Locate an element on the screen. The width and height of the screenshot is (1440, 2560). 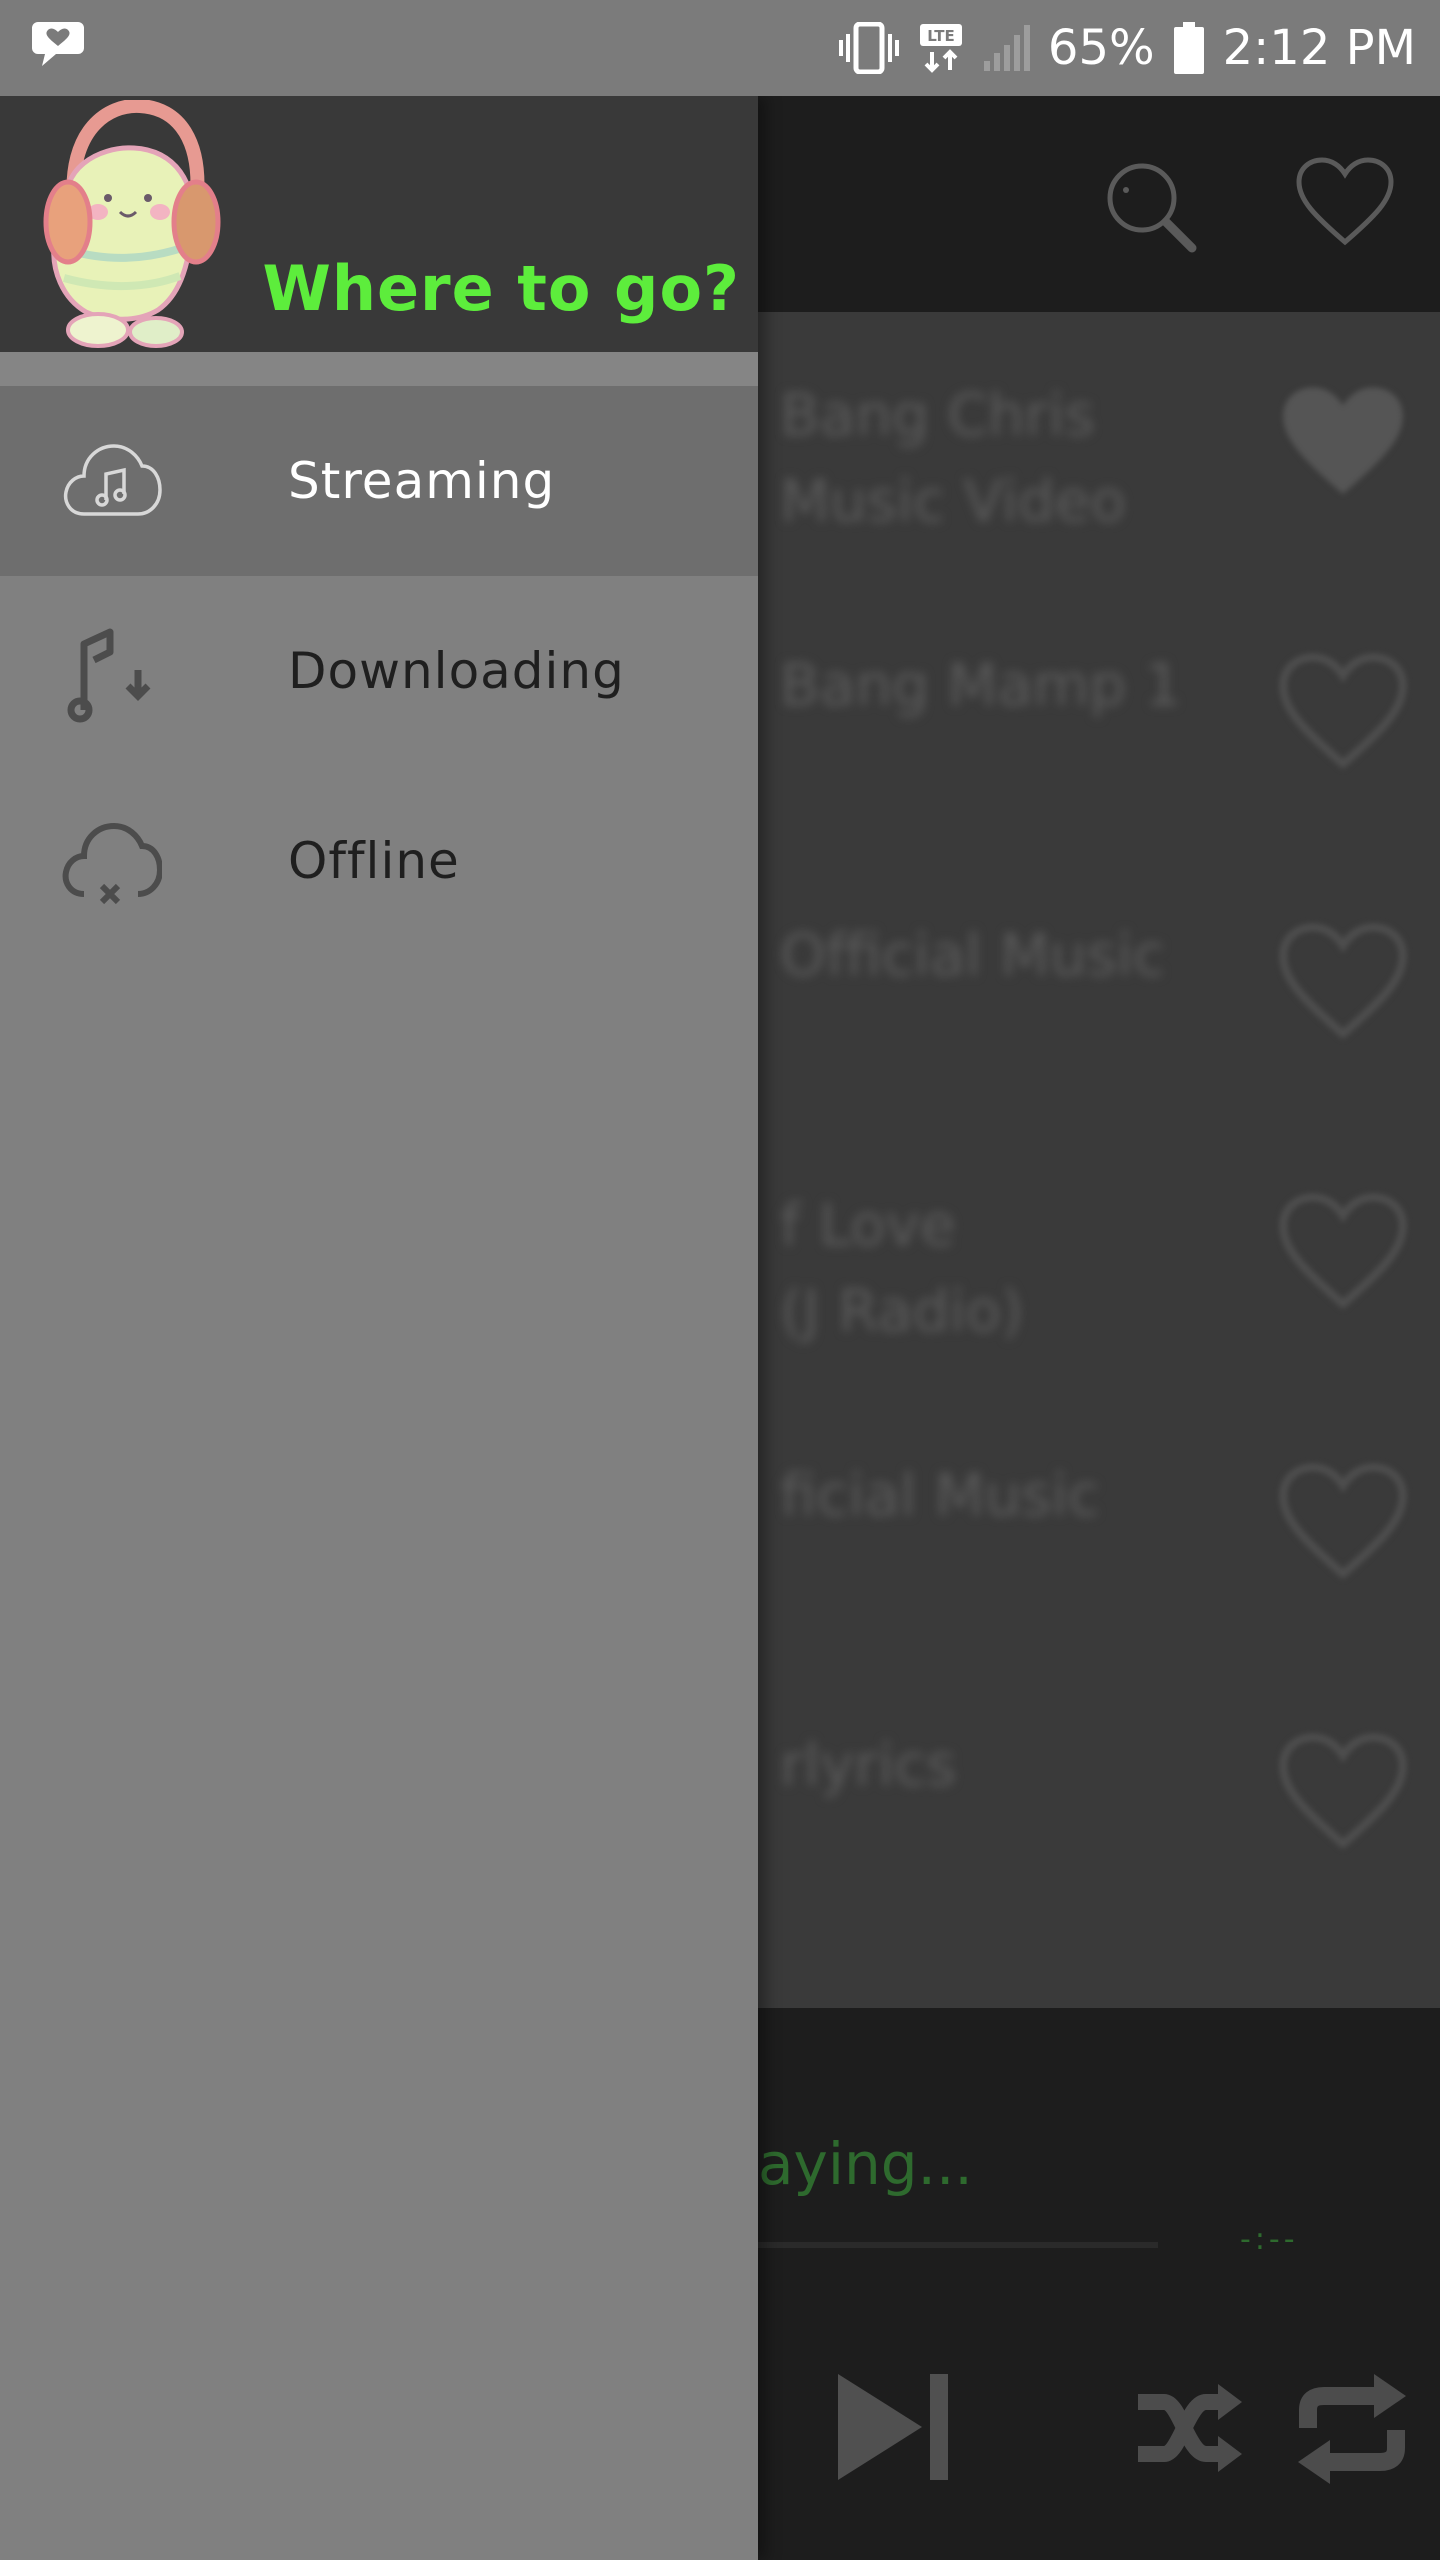
list-item: ficial Music is located at coordinates (1099, 1527).